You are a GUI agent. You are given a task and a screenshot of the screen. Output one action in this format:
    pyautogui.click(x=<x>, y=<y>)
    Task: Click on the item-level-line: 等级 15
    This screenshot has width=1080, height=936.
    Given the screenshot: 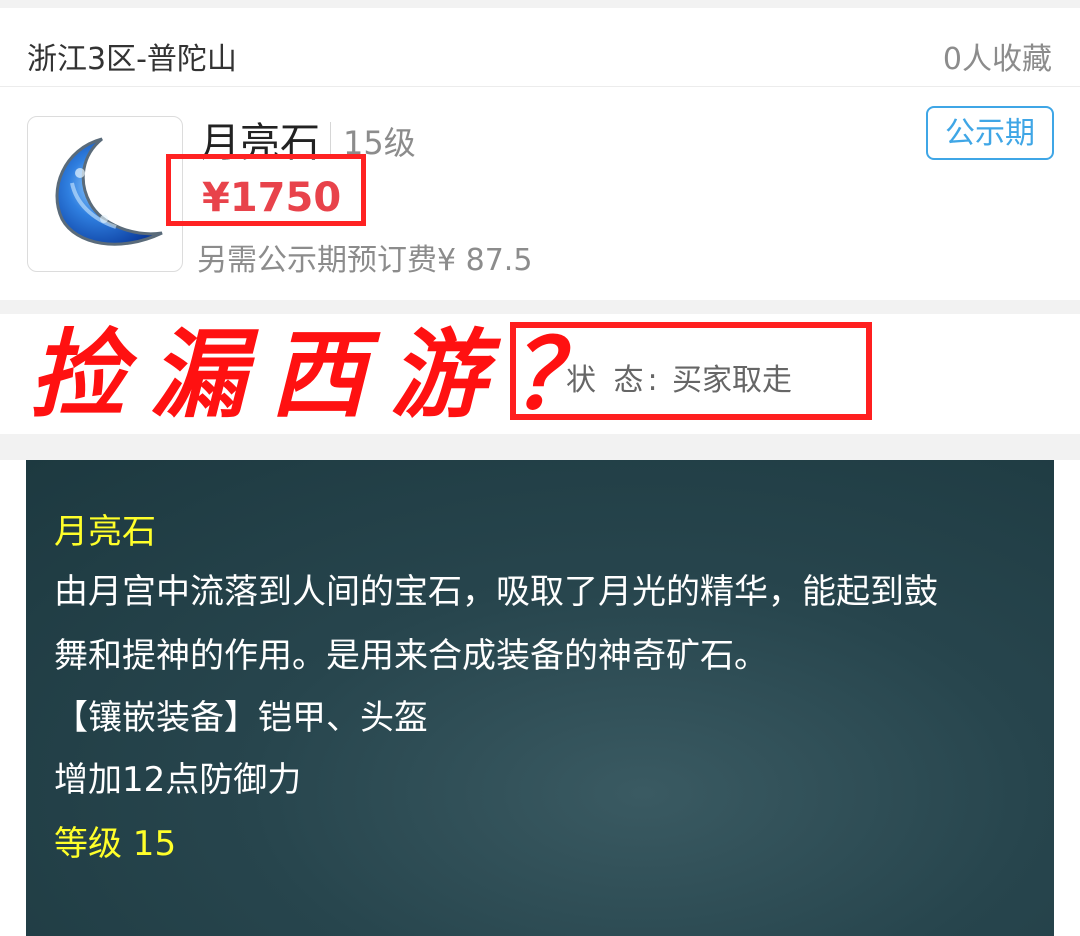 What is the action you would take?
    pyautogui.click(x=115, y=844)
    